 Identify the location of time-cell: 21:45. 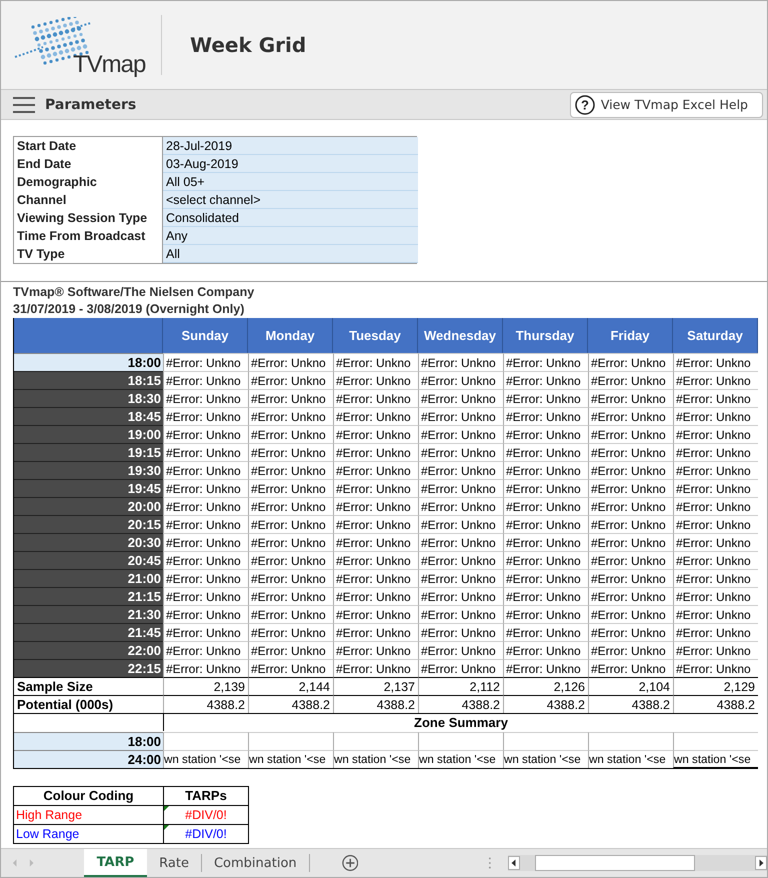
(88, 632).